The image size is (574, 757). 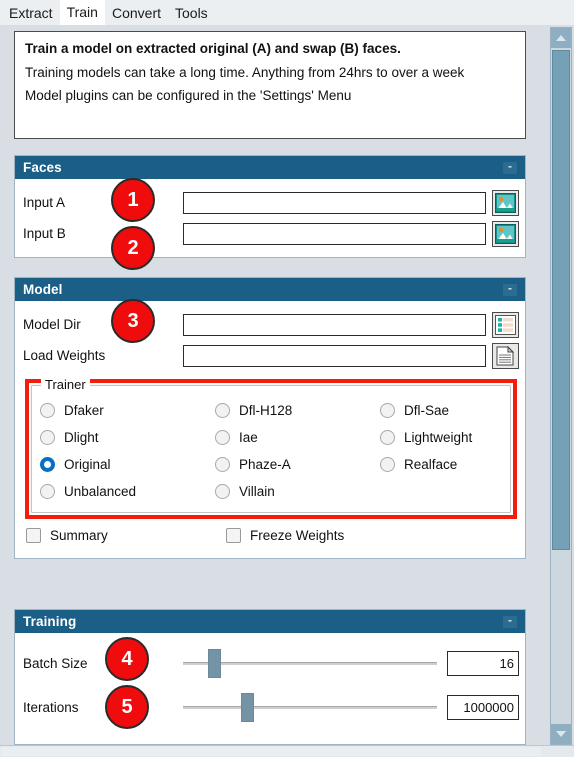 What do you see at coordinates (271, 751) in the screenshot?
I see `horizontal-scrollbar-thumb` at bounding box center [271, 751].